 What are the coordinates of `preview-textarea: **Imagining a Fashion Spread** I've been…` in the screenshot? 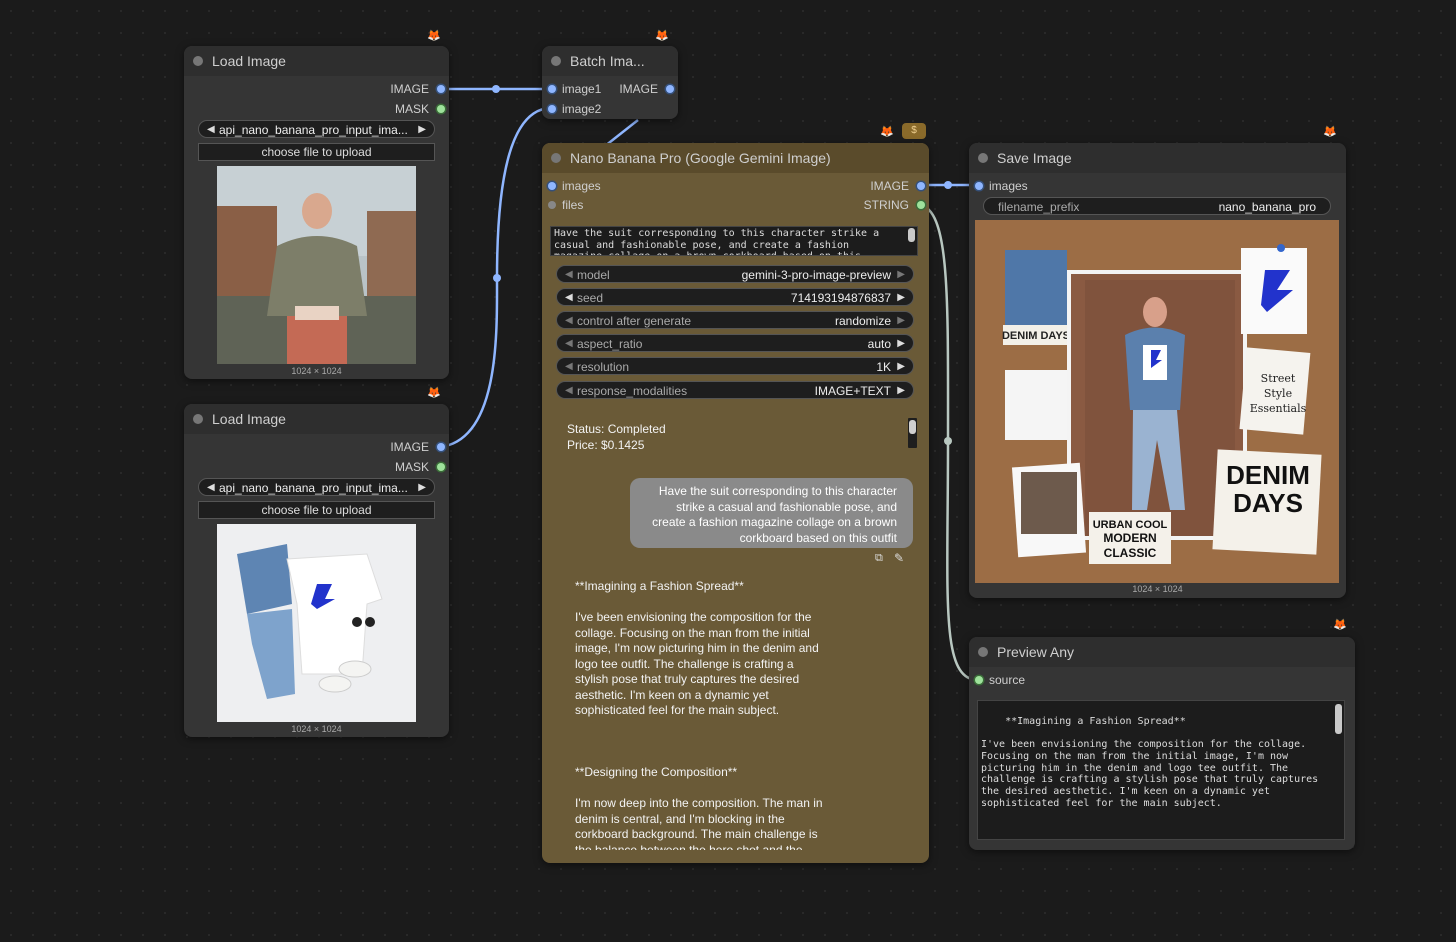 It's located at (1161, 770).